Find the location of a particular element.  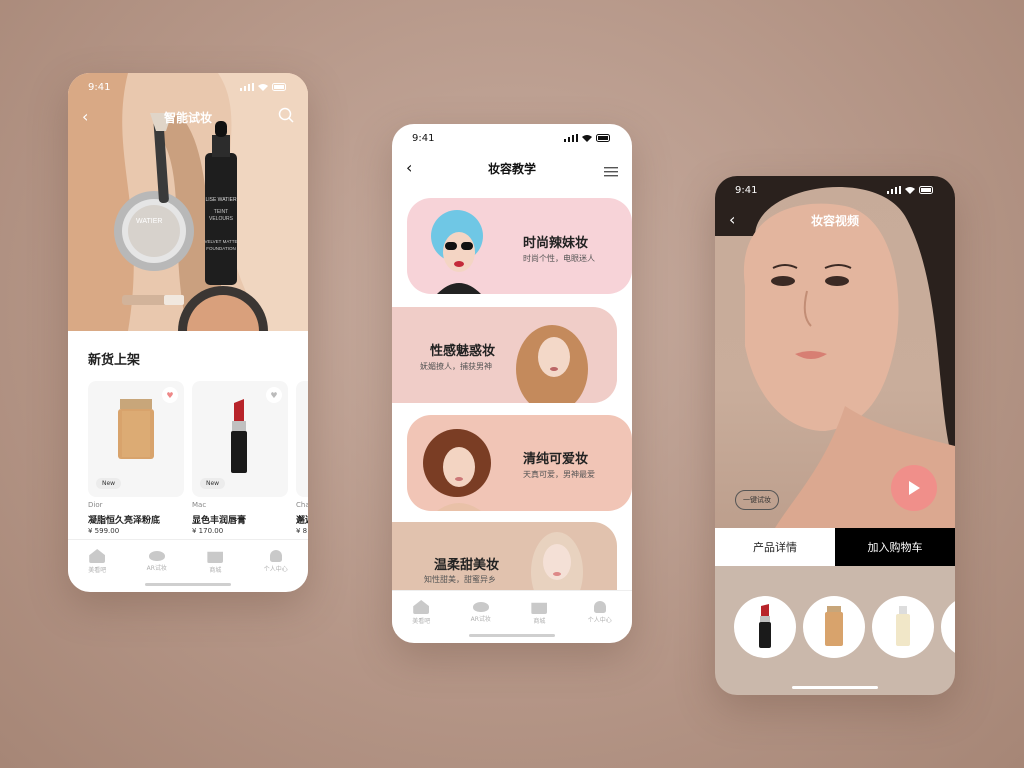

bottle-line-3: VELVET MATTE is located at coordinates (220, 241).